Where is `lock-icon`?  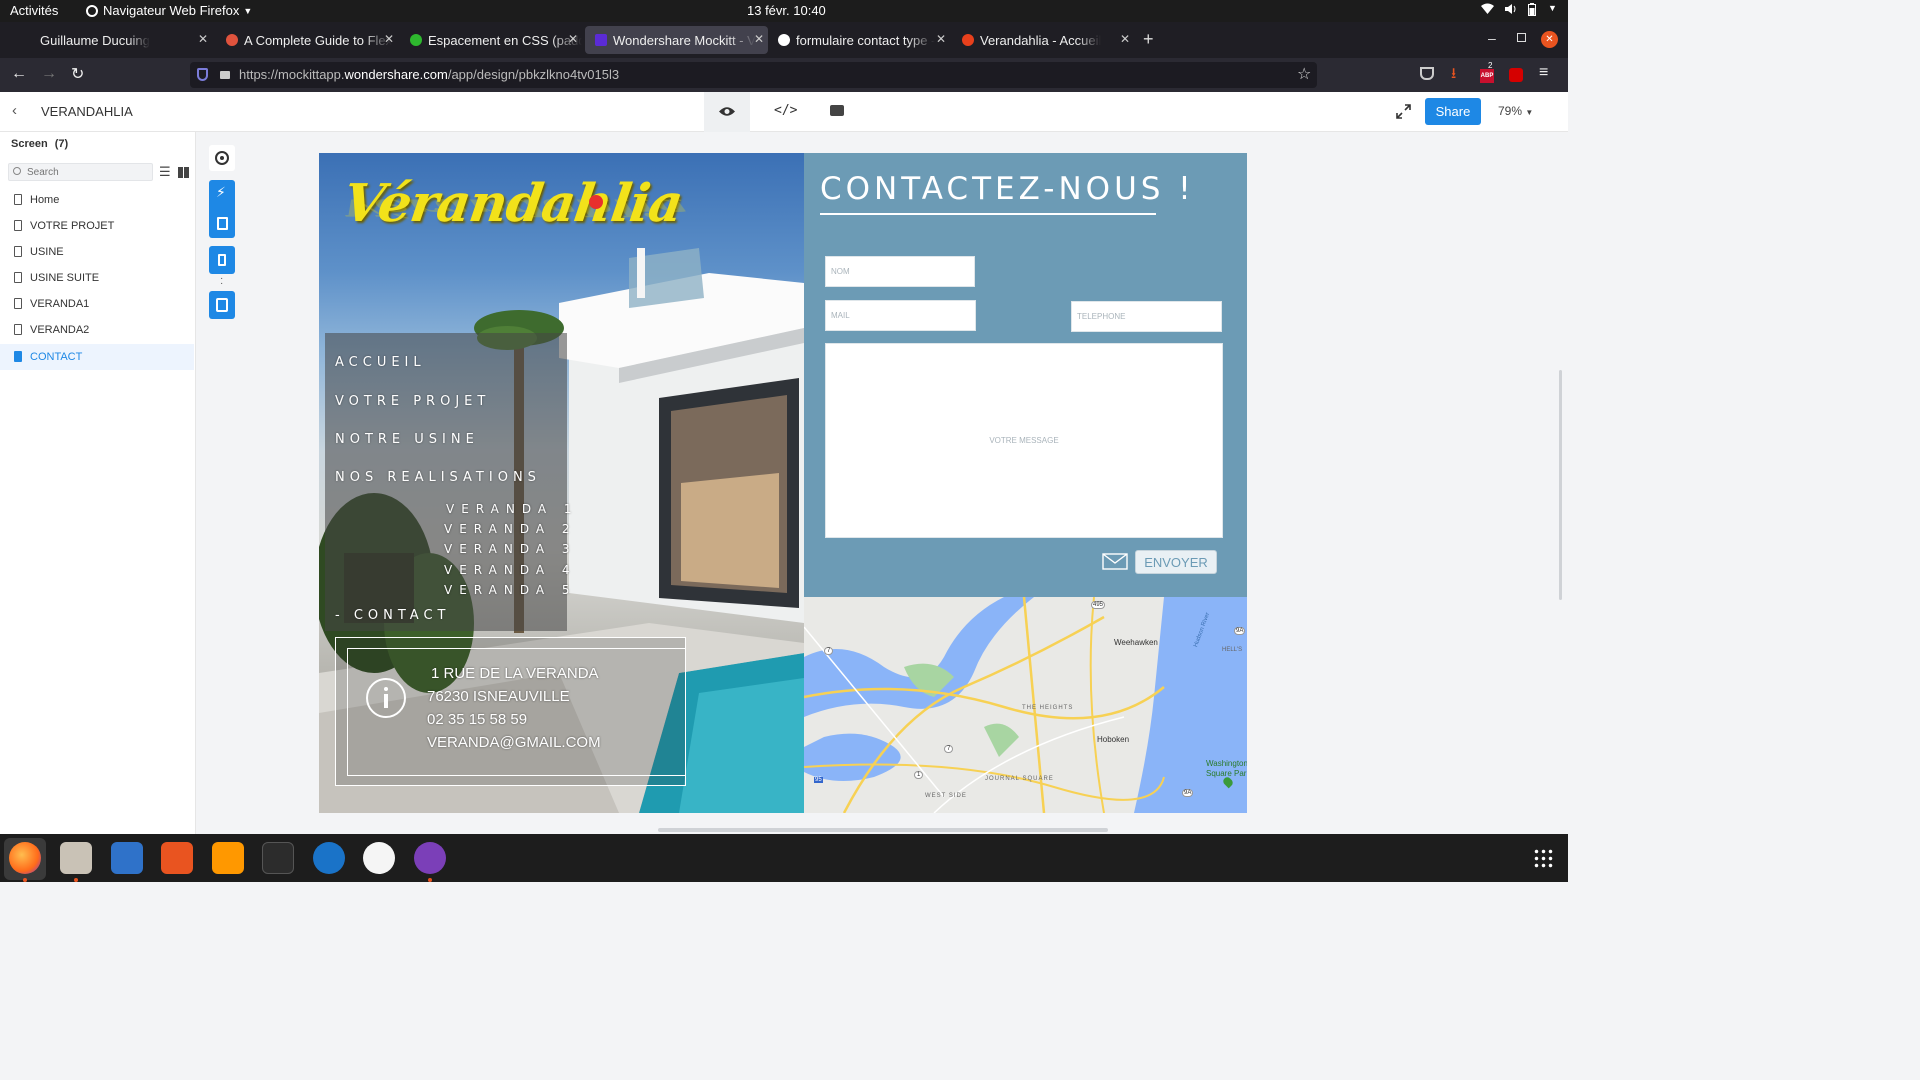
lock-icon is located at coordinates (225, 75).